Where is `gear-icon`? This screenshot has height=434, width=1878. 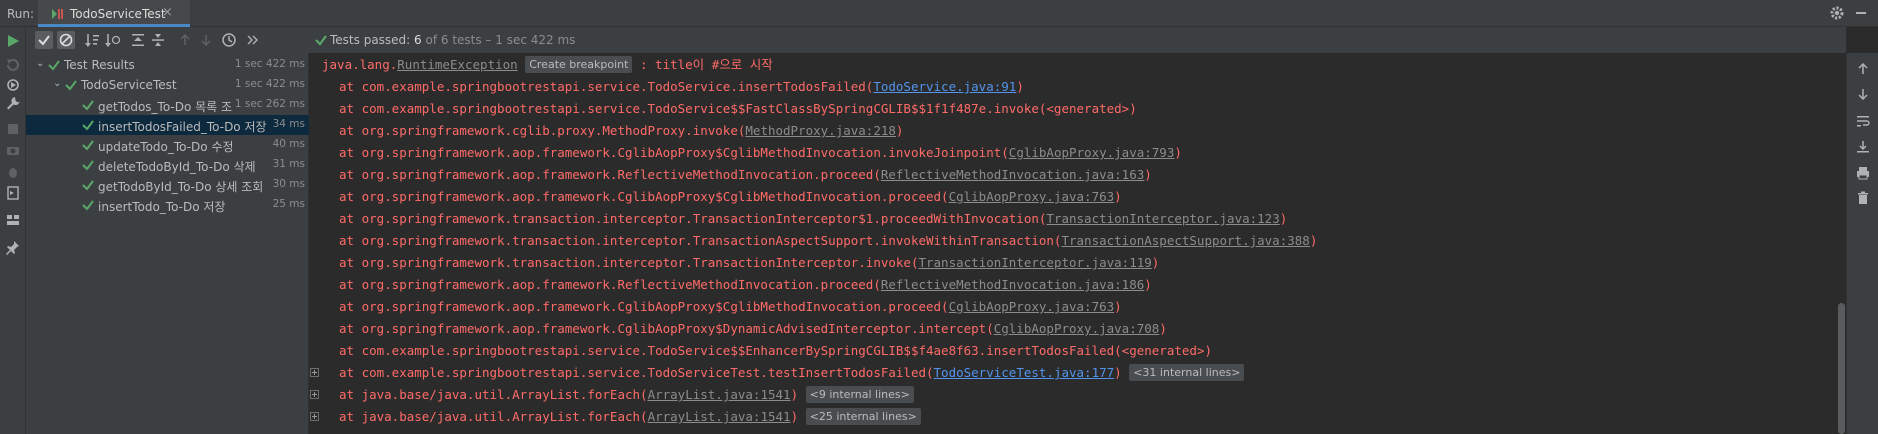 gear-icon is located at coordinates (1837, 13).